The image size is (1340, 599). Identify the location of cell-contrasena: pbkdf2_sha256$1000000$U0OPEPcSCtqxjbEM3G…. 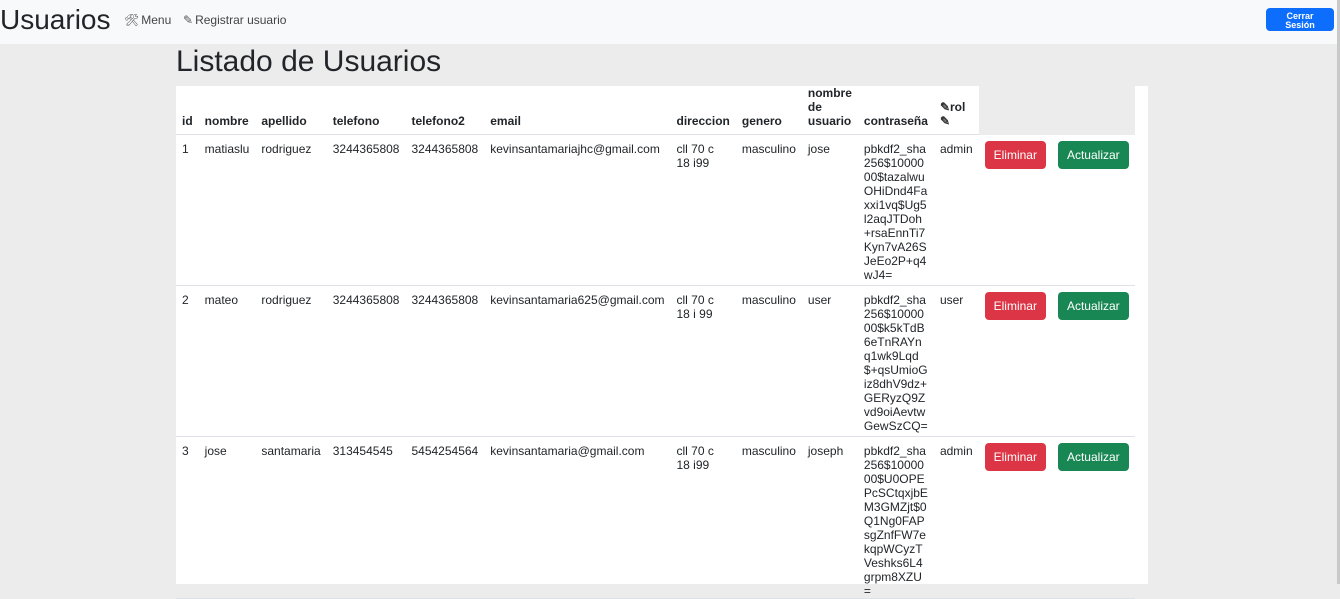
(895, 517).